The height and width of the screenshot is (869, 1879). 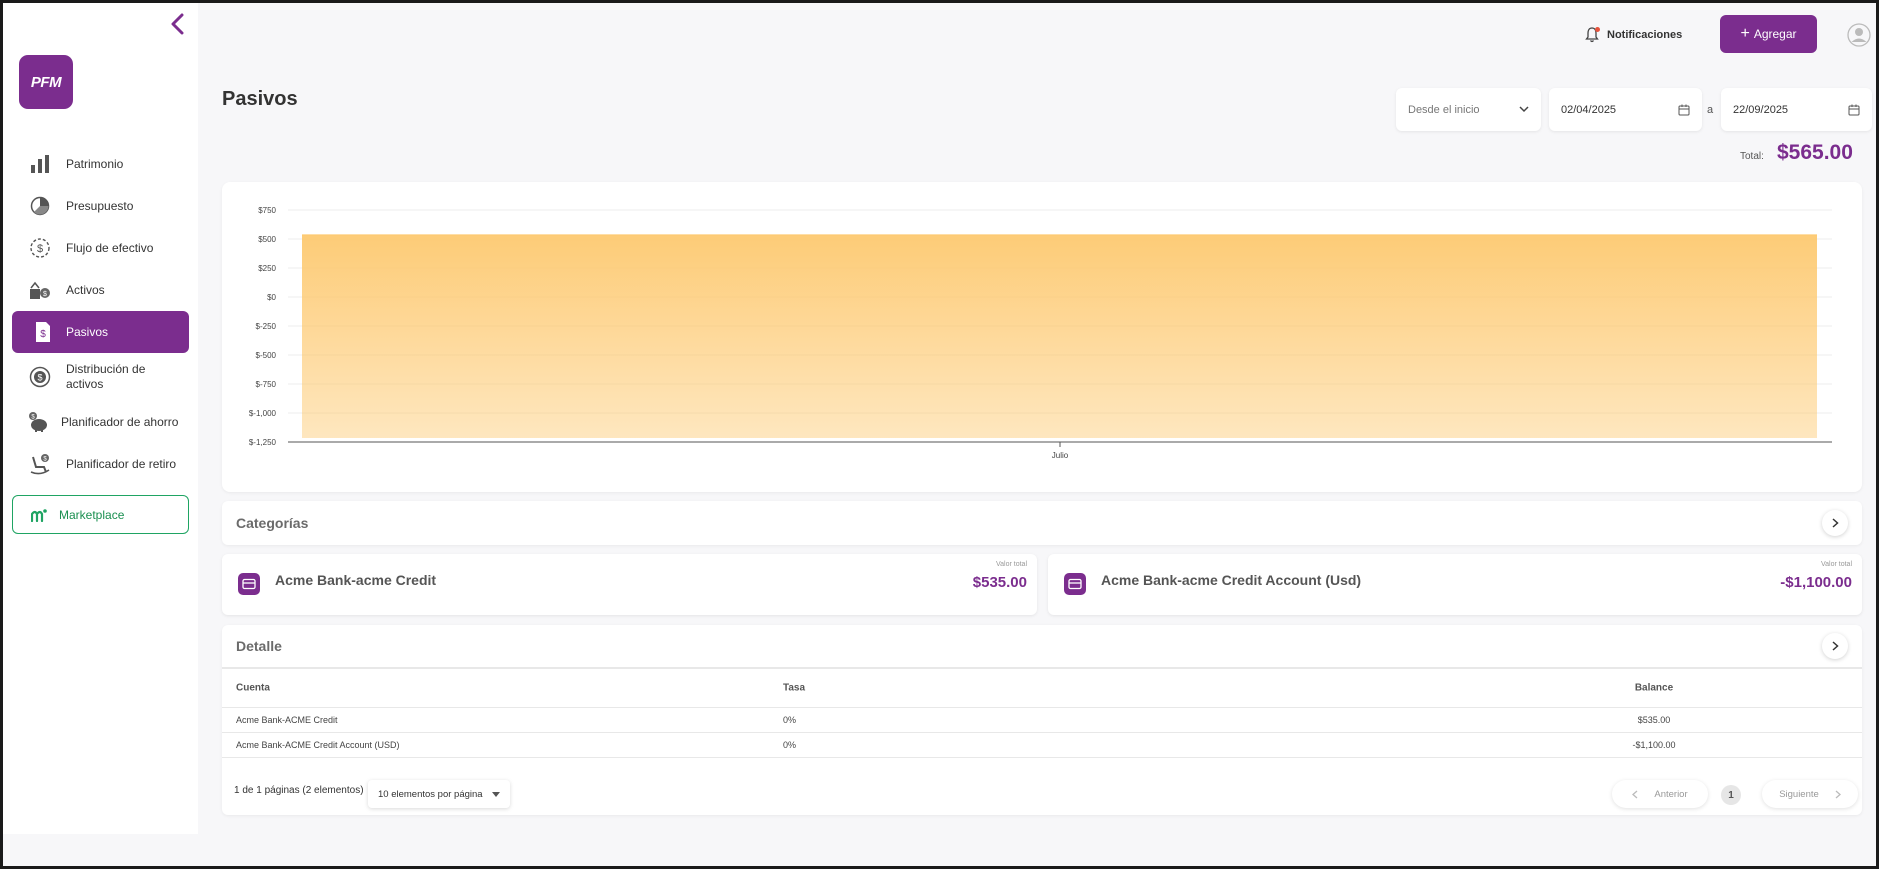 I want to click on chevron-down-icon, so click(x=1524, y=109).